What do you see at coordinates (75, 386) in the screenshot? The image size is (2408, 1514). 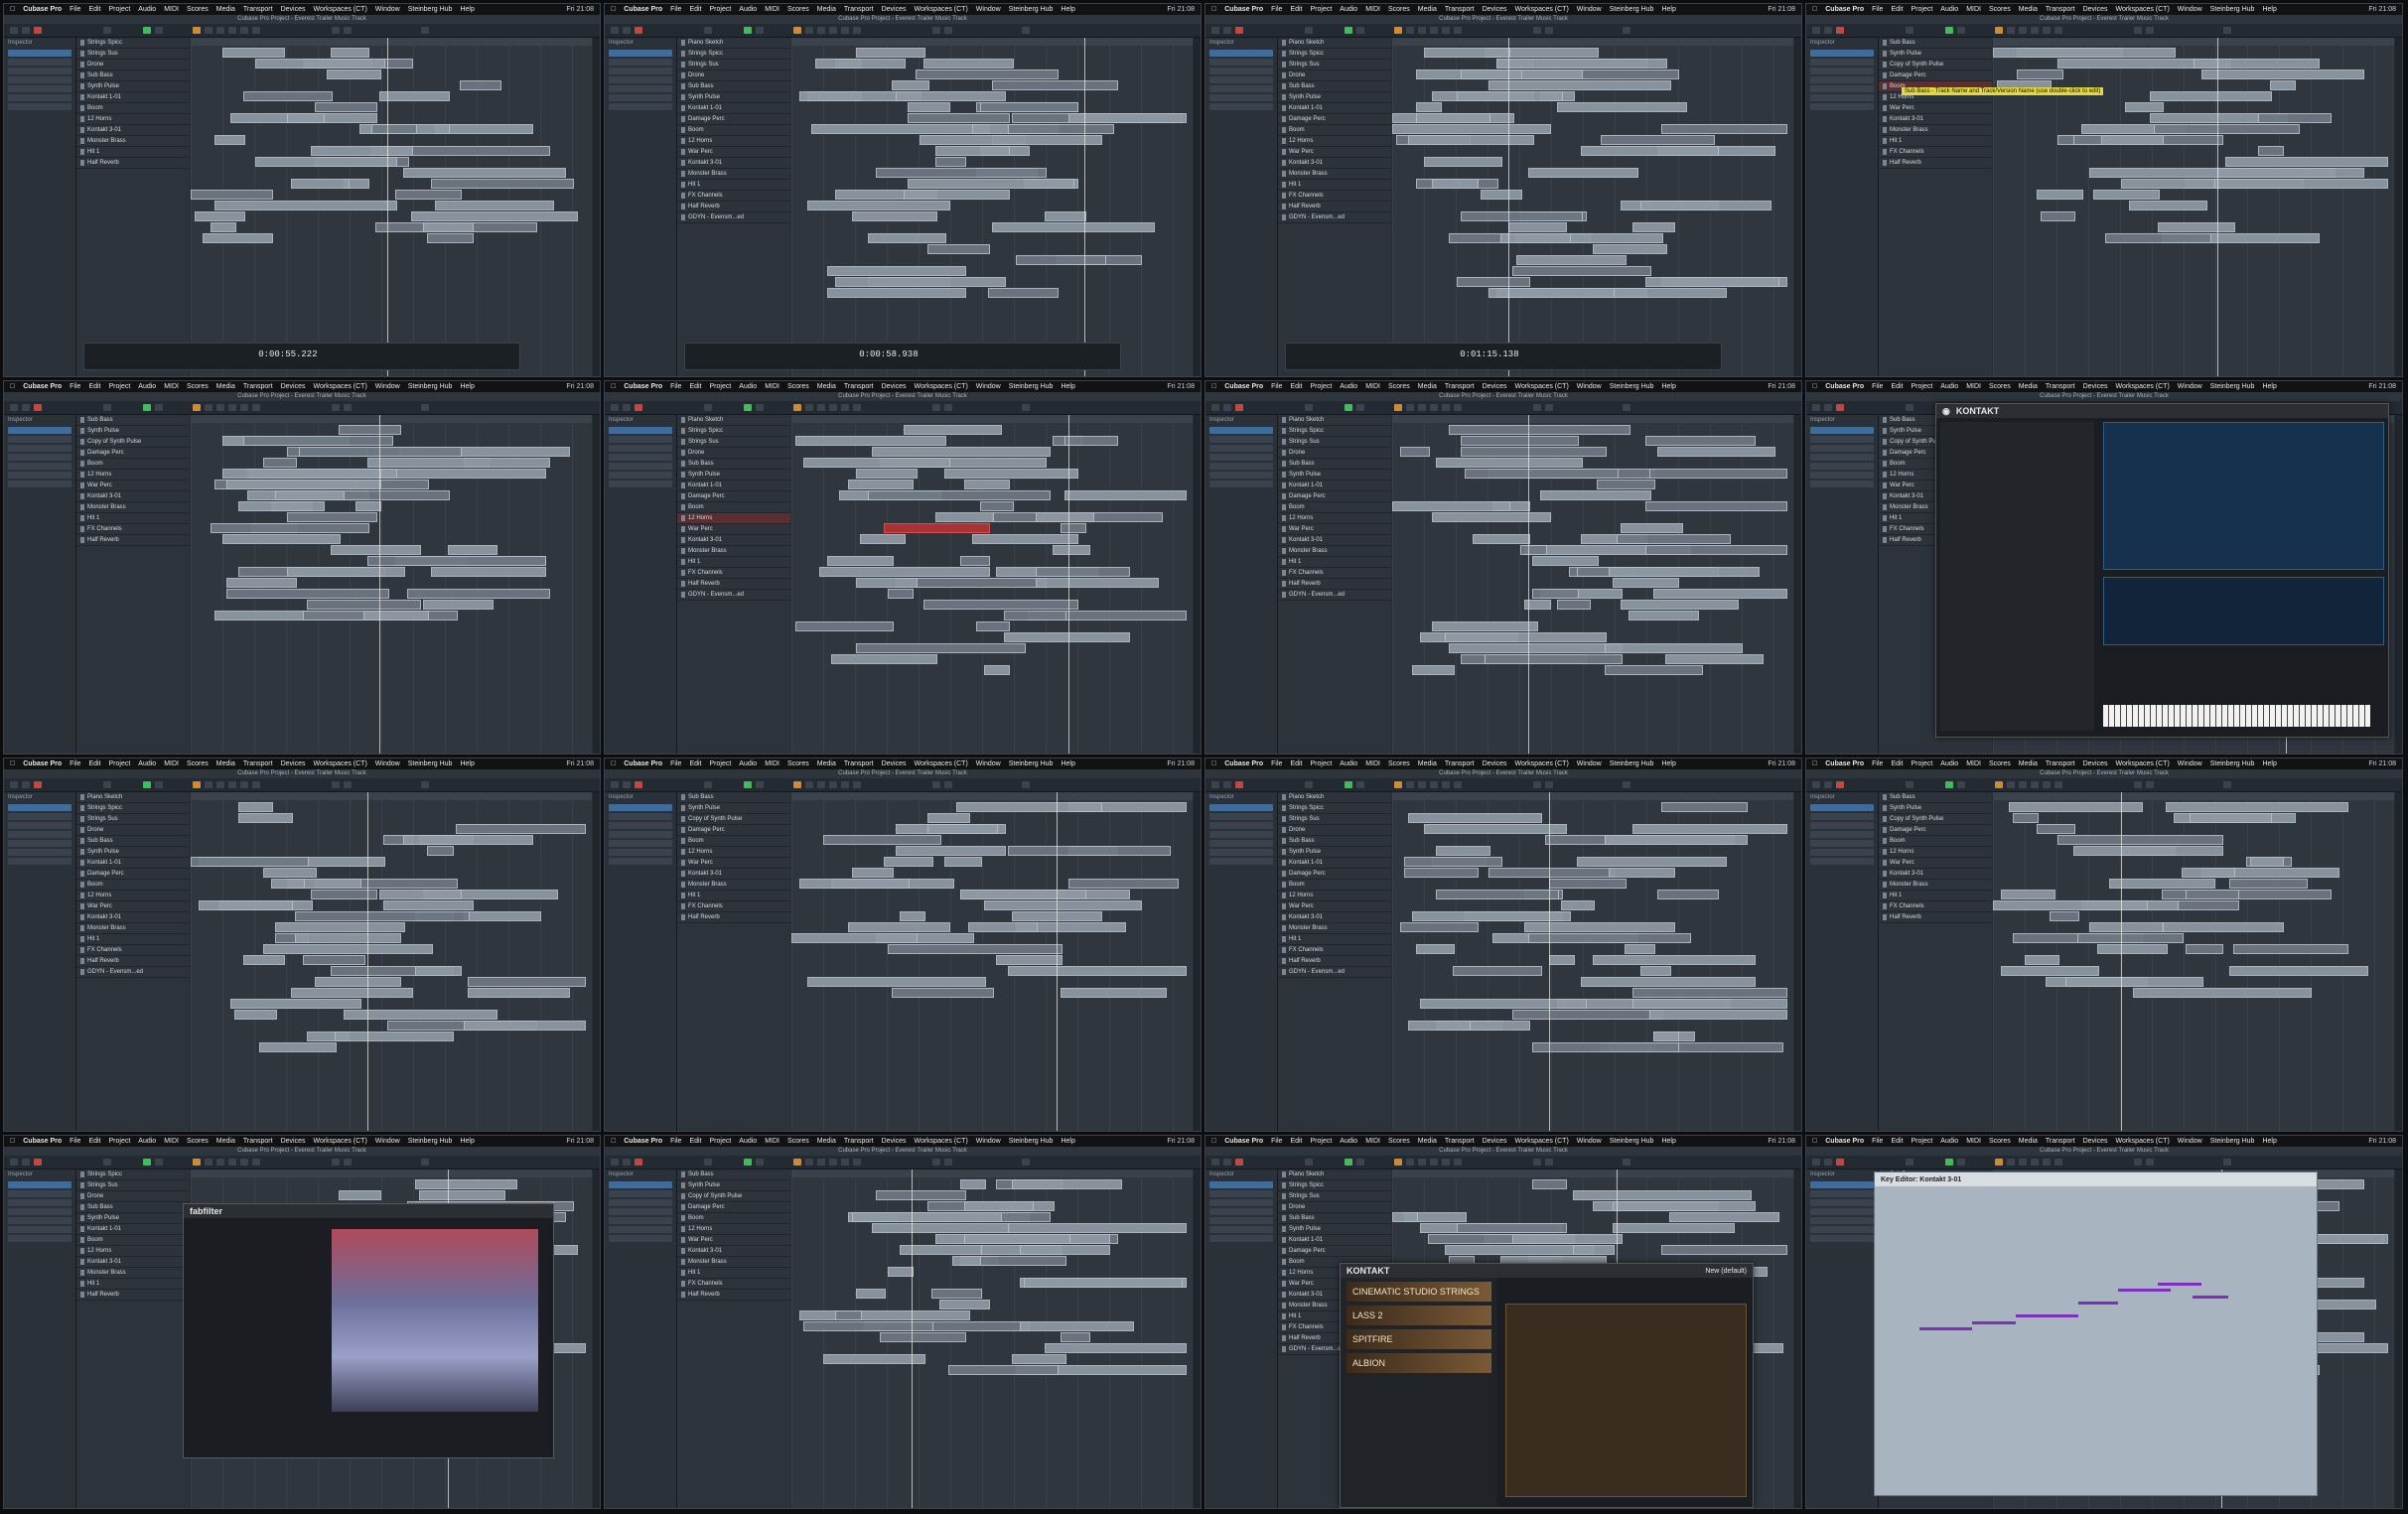 I see `menu-file: File` at bounding box center [75, 386].